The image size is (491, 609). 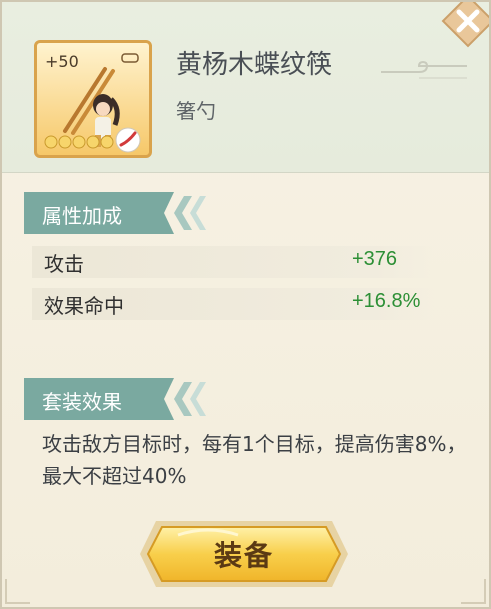 What do you see at coordinates (130, 58) in the screenshot?
I see `frame-decoration-icon` at bounding box center [130, 58].